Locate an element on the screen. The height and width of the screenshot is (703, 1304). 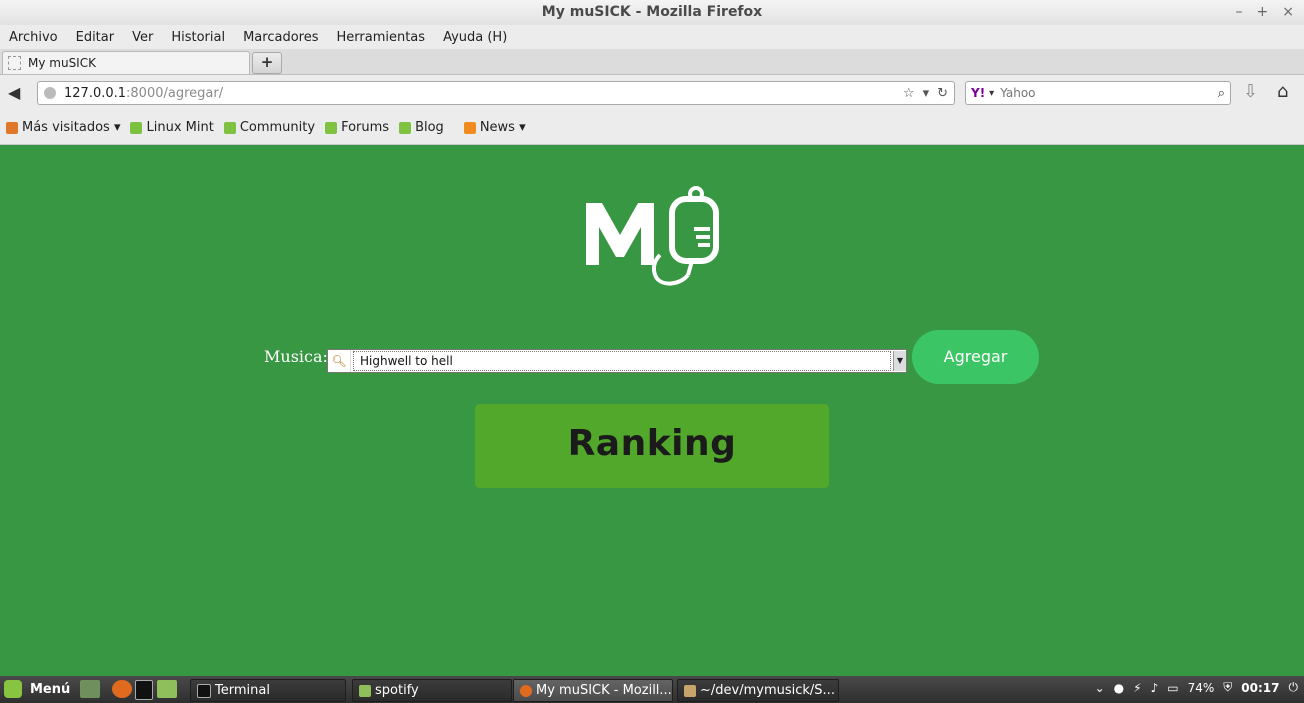
tray-arrow-icon: ⌄ is located at coordinates (1100, 688).